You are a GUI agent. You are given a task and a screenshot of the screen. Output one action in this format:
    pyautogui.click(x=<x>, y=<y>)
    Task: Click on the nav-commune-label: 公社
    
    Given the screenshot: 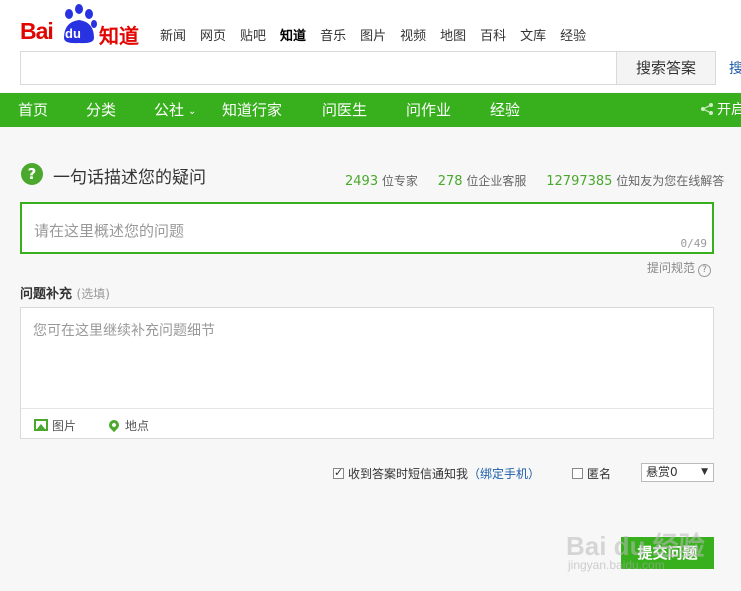 What is the action you would take?
    pyautogui.click(x=169, y=110)
    